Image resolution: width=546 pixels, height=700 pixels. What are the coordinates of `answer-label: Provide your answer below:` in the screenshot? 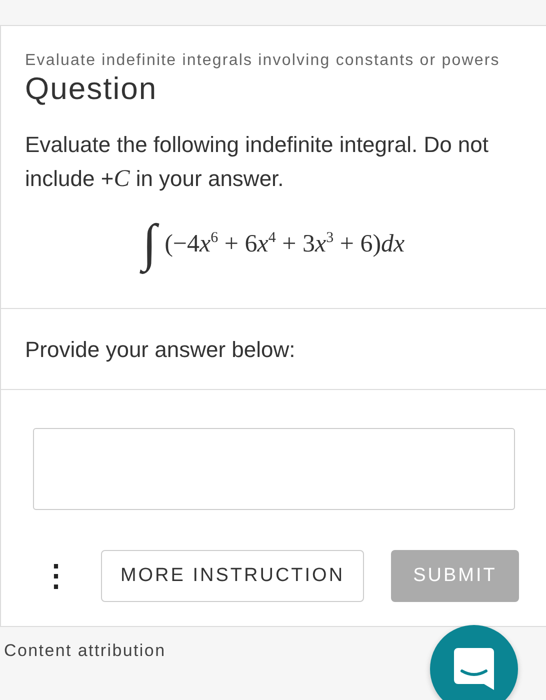 It's located at (160, 350).